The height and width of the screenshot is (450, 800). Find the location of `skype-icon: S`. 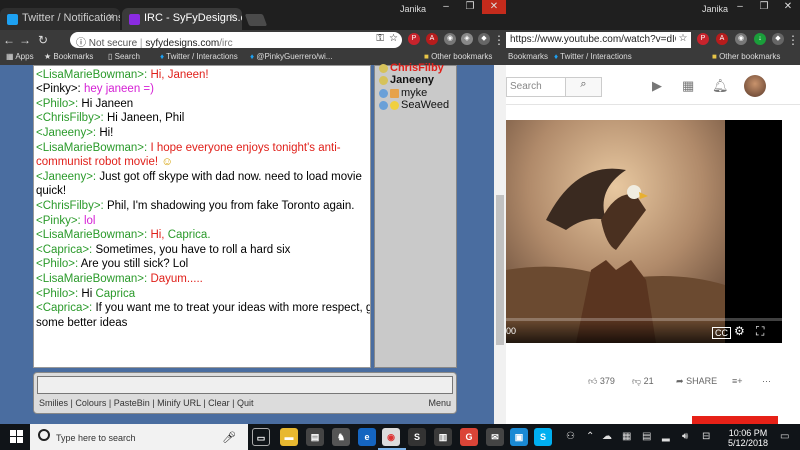

skype-icon: S is located at coordinates (543, 437).